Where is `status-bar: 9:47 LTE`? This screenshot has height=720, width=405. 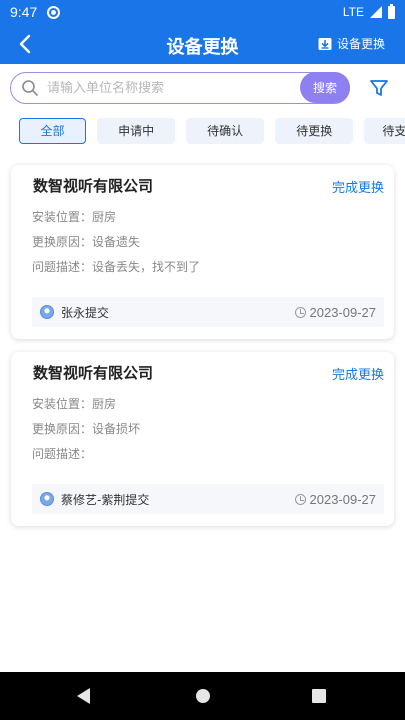 status-bar: 9:47 LTE is located at coordinates (202, 12).